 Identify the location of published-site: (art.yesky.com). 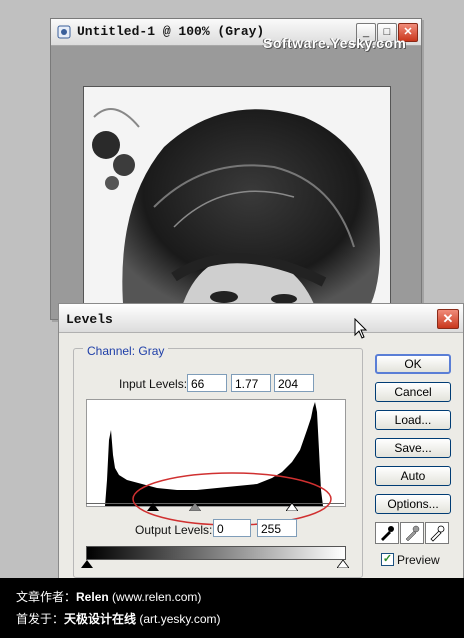
(180, 619).